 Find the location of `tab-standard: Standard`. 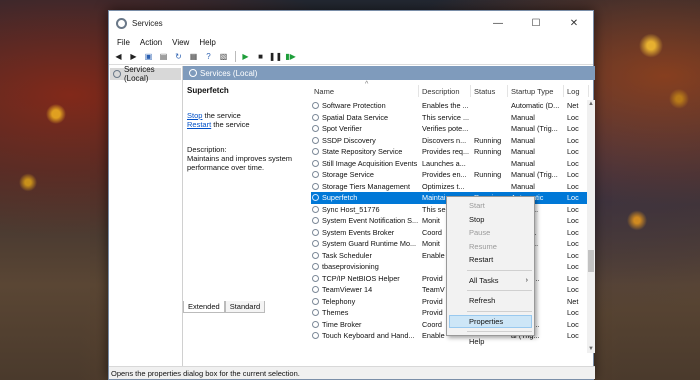

tab-standard: Standard is located at coordinates (245, 307).